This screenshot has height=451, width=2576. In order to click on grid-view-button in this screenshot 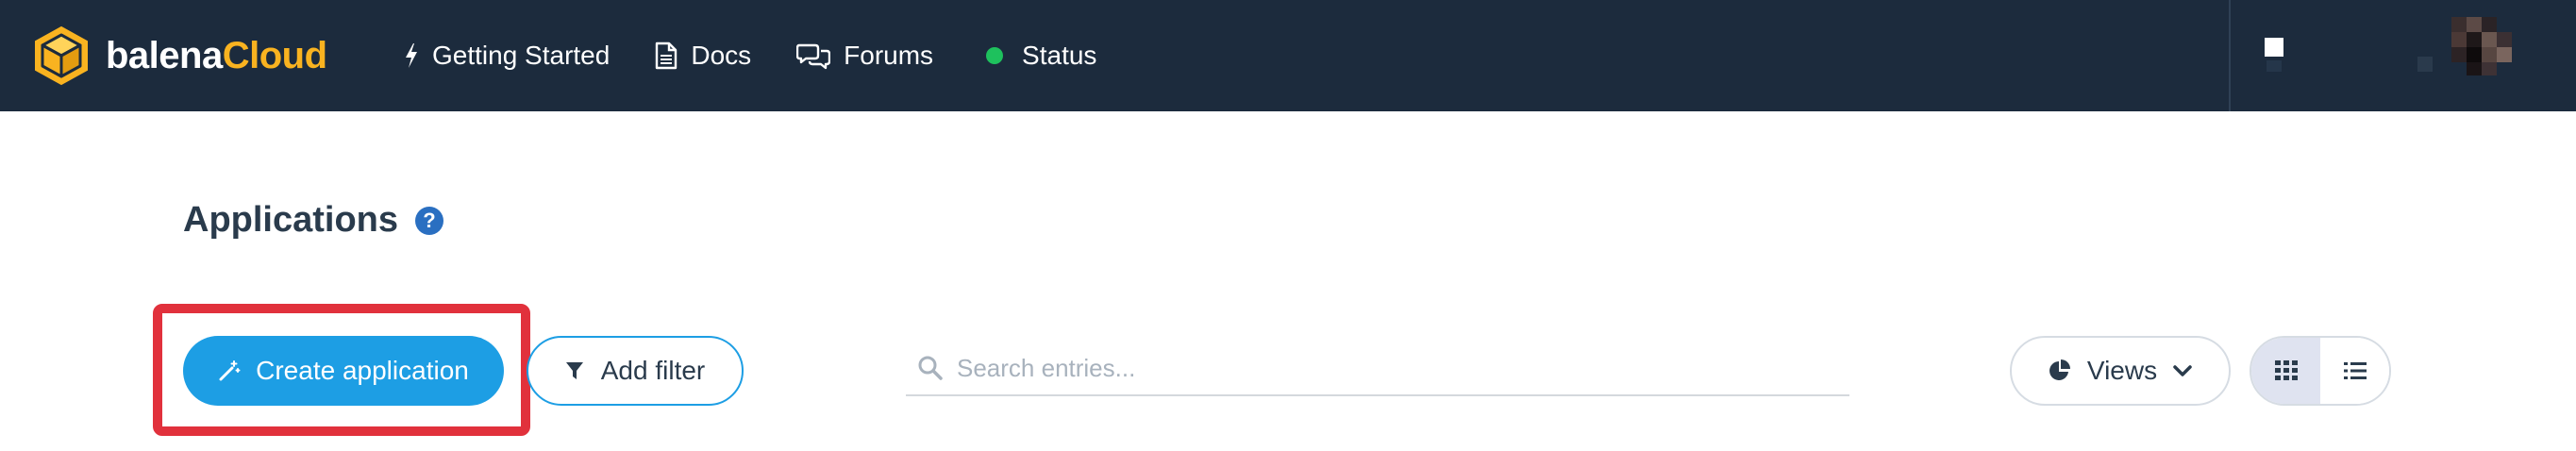, I will do `click(2285, 371)`.